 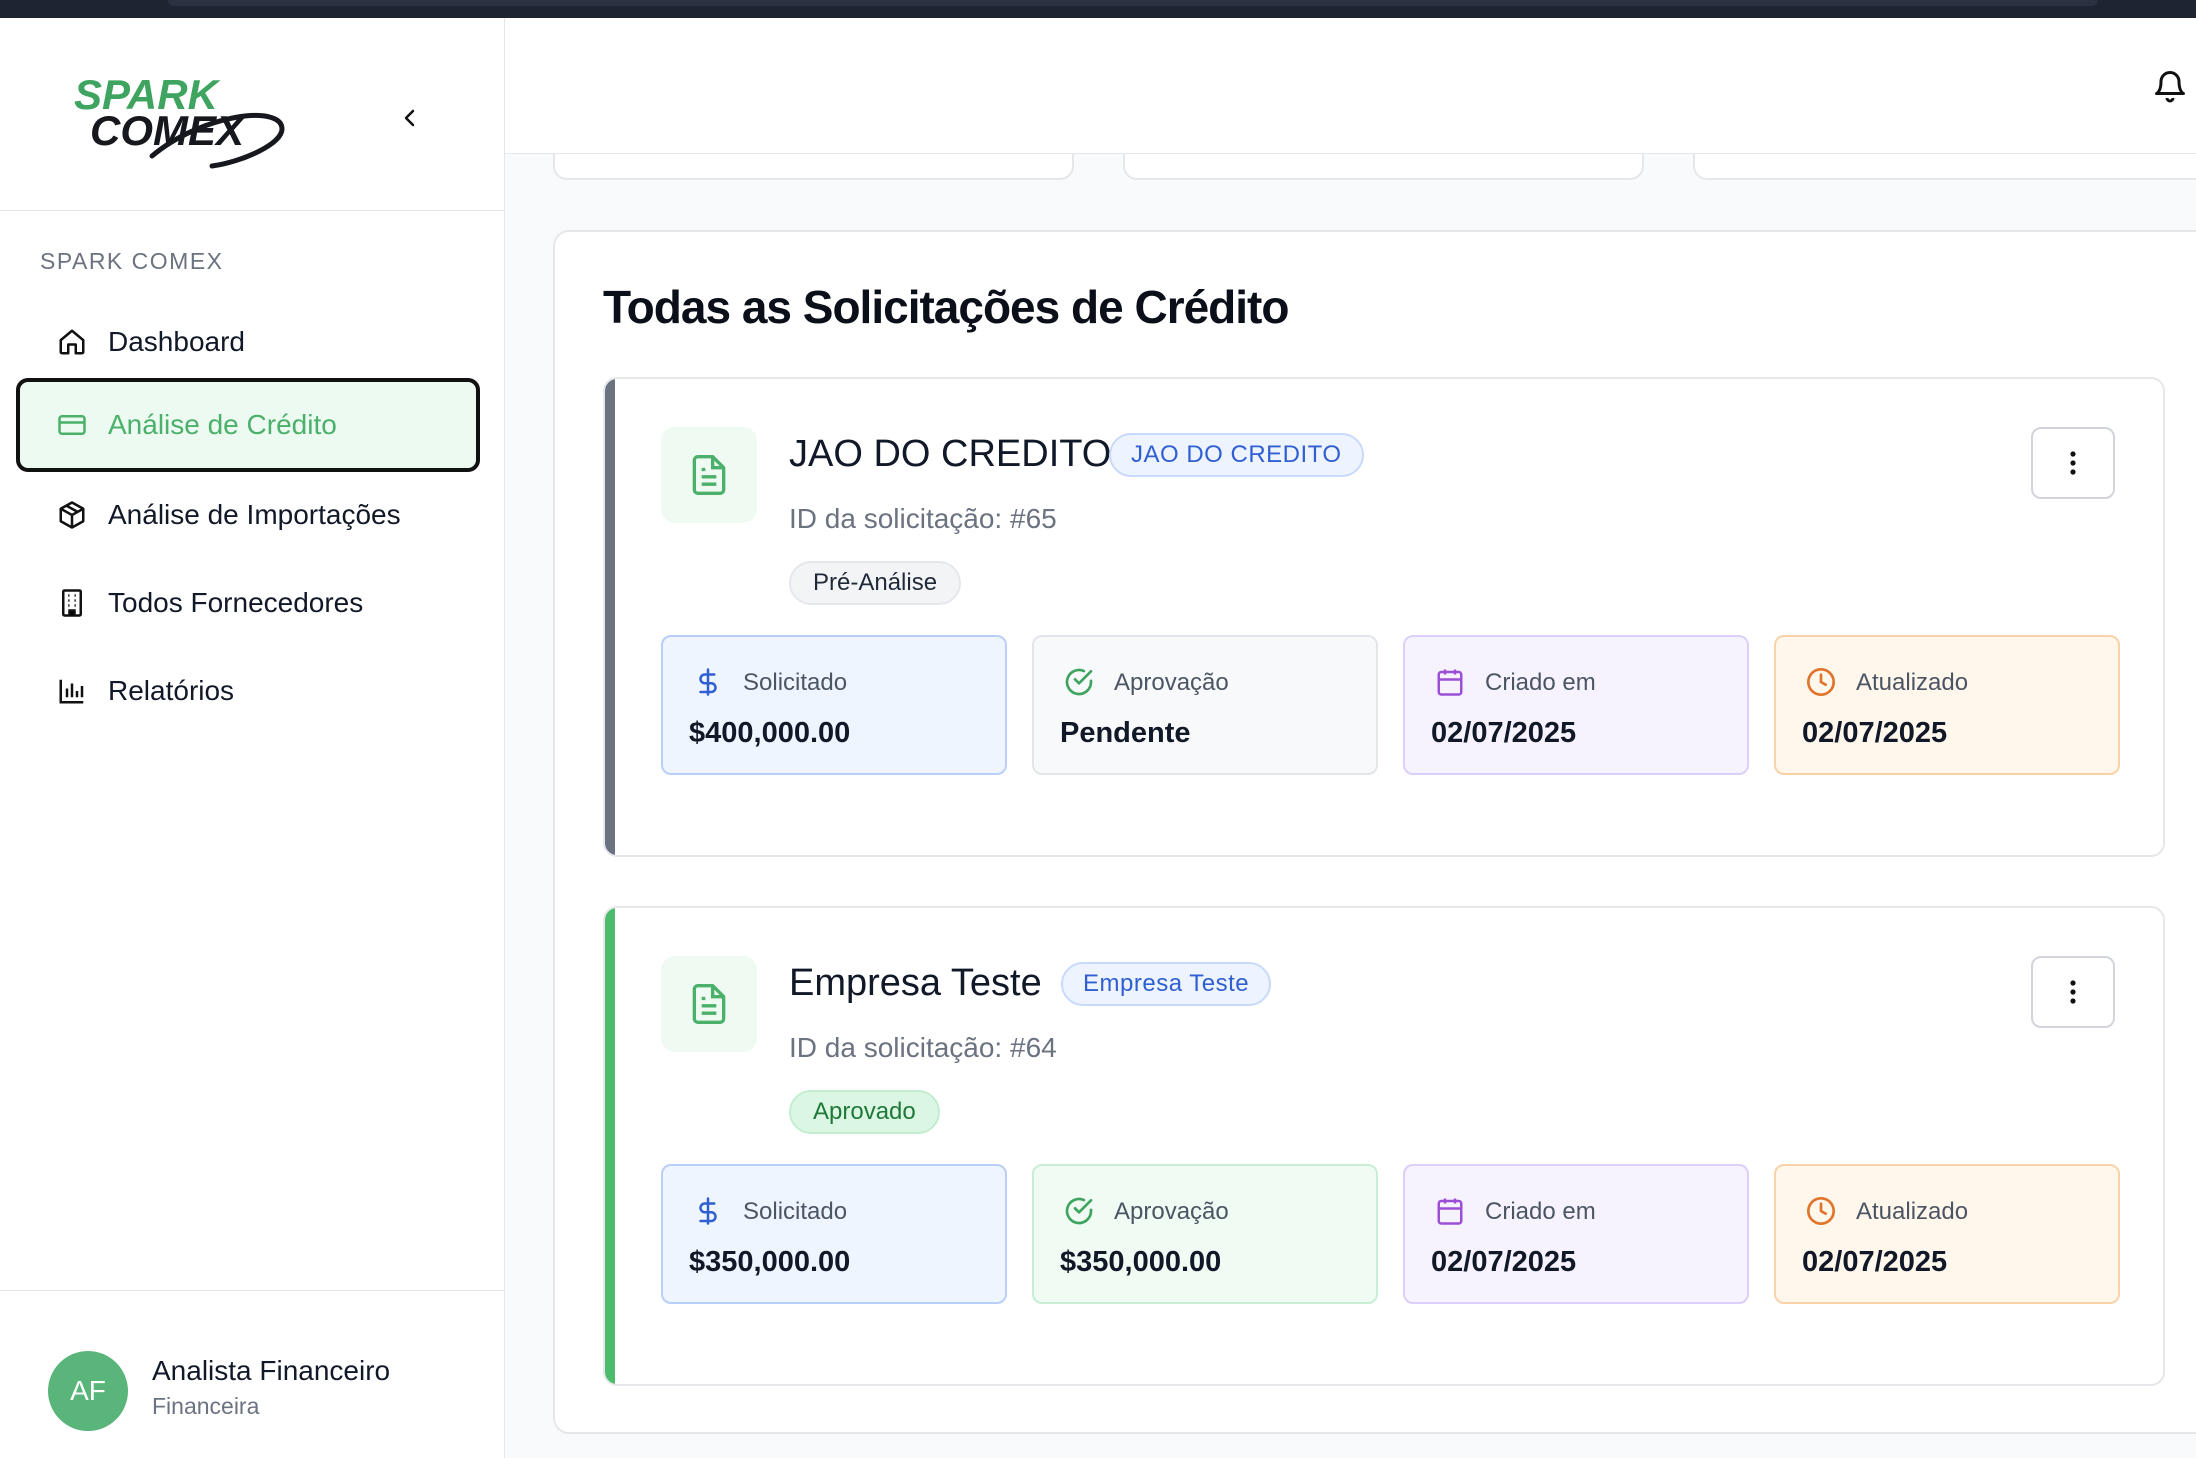 What do you see at coordinates (248, 691) in the screenshot?
I see `sidebar-item-reports: Relatórios` at bounding box center [248, 691].